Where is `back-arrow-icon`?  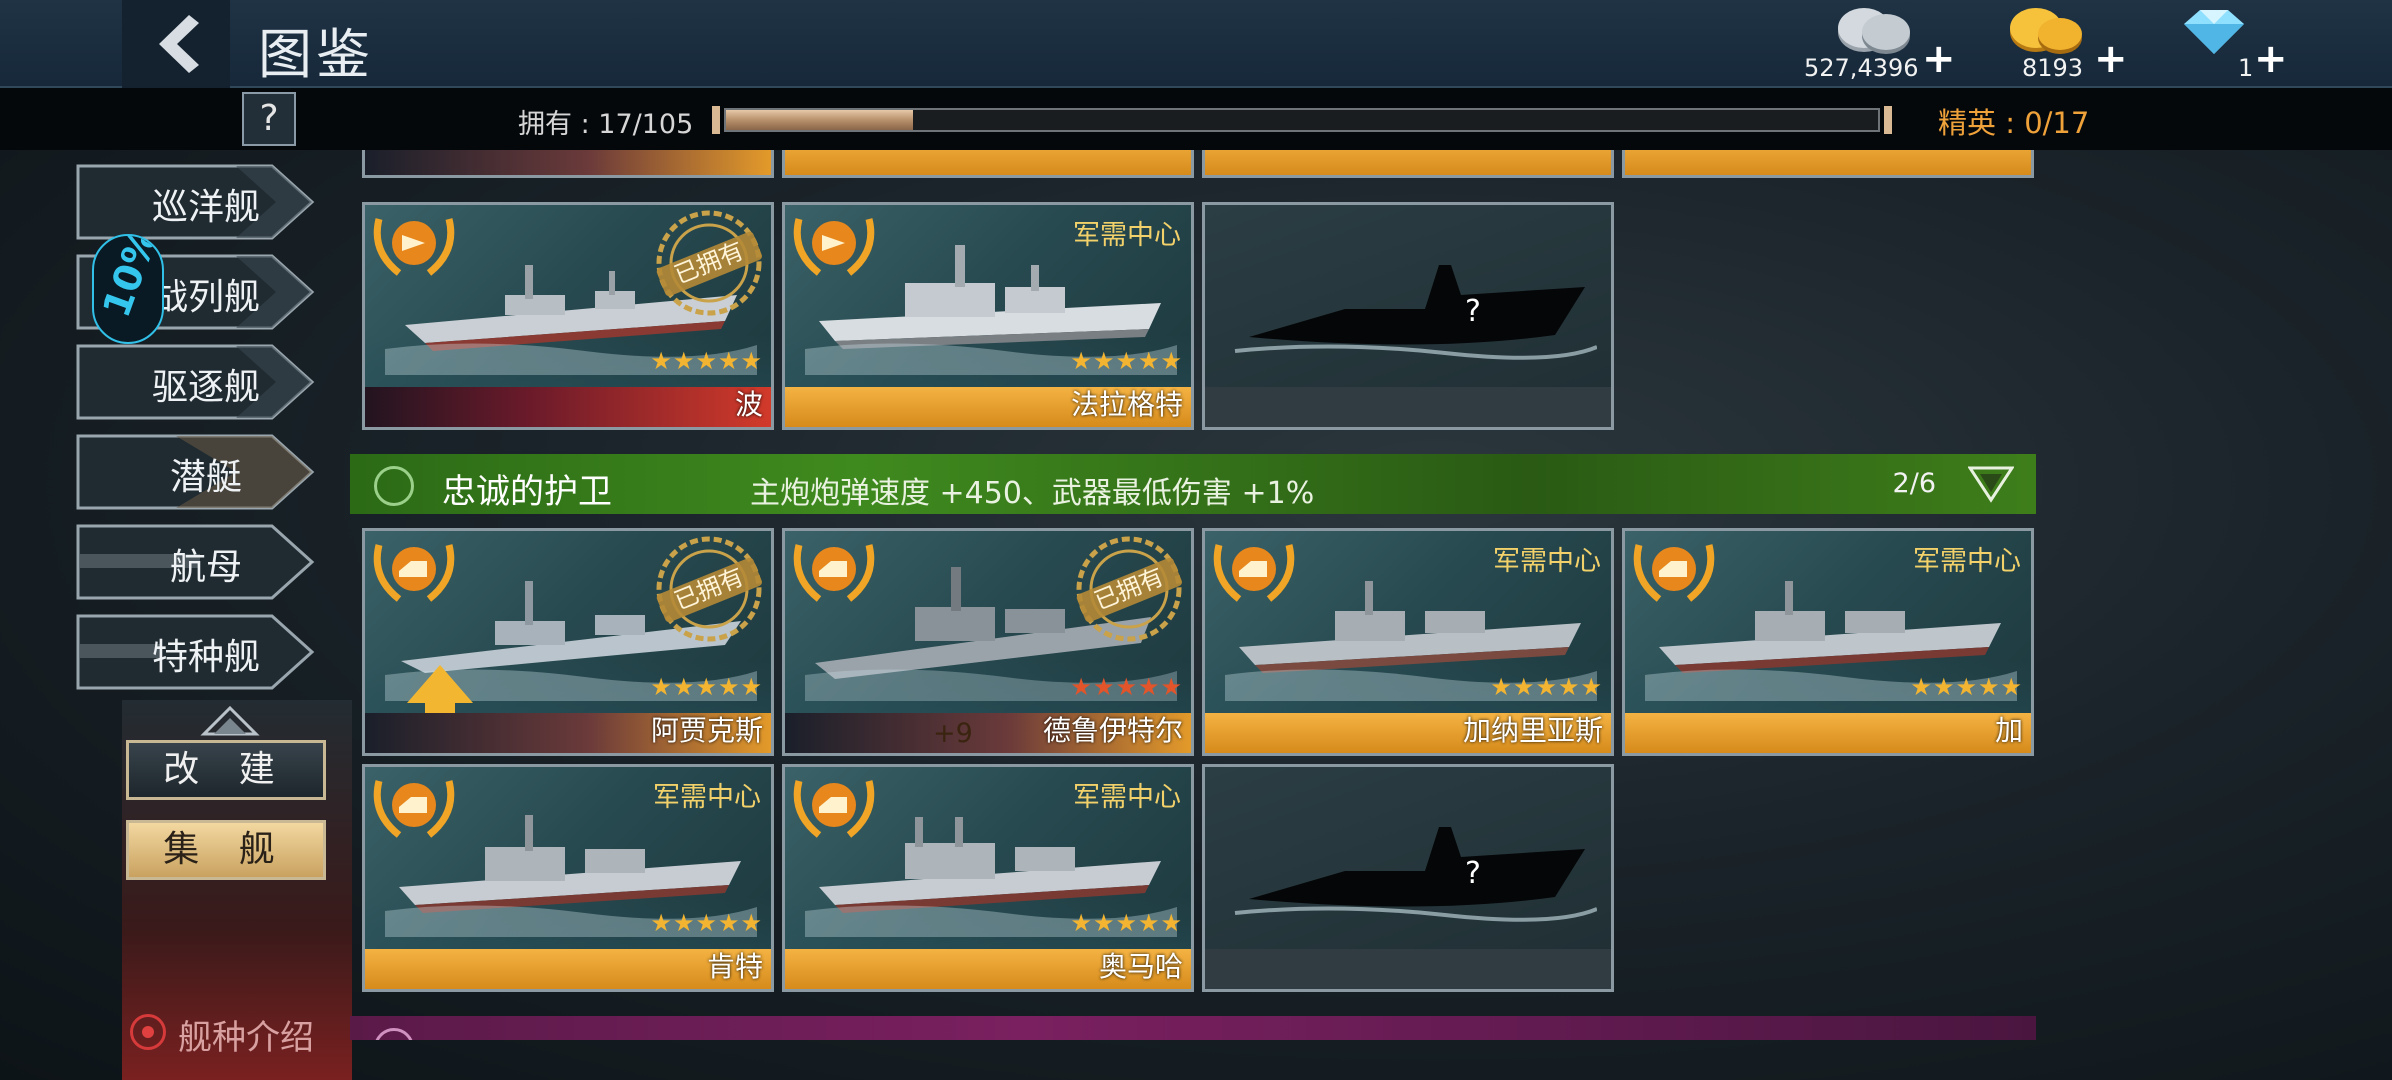
back-arrow-icon is located at coordinates (179, 44).